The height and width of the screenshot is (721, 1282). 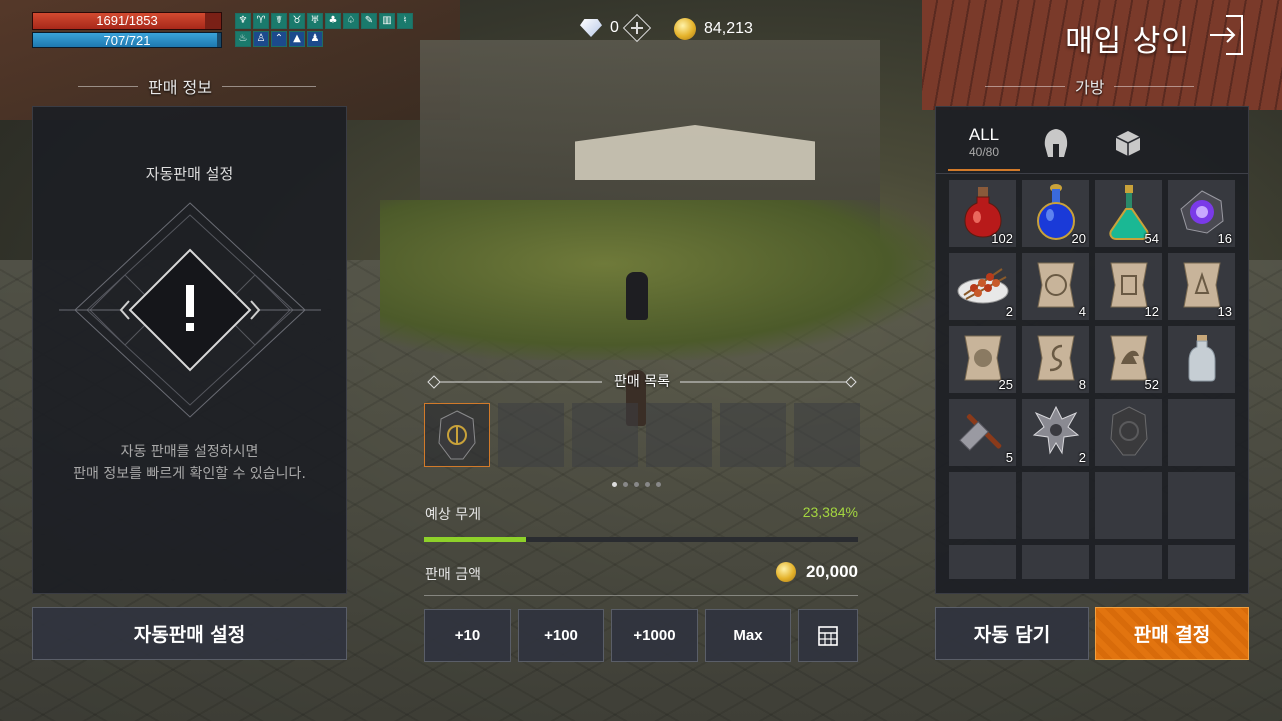 I want to click on bag-item: 12, so click(x=1128, y=286).